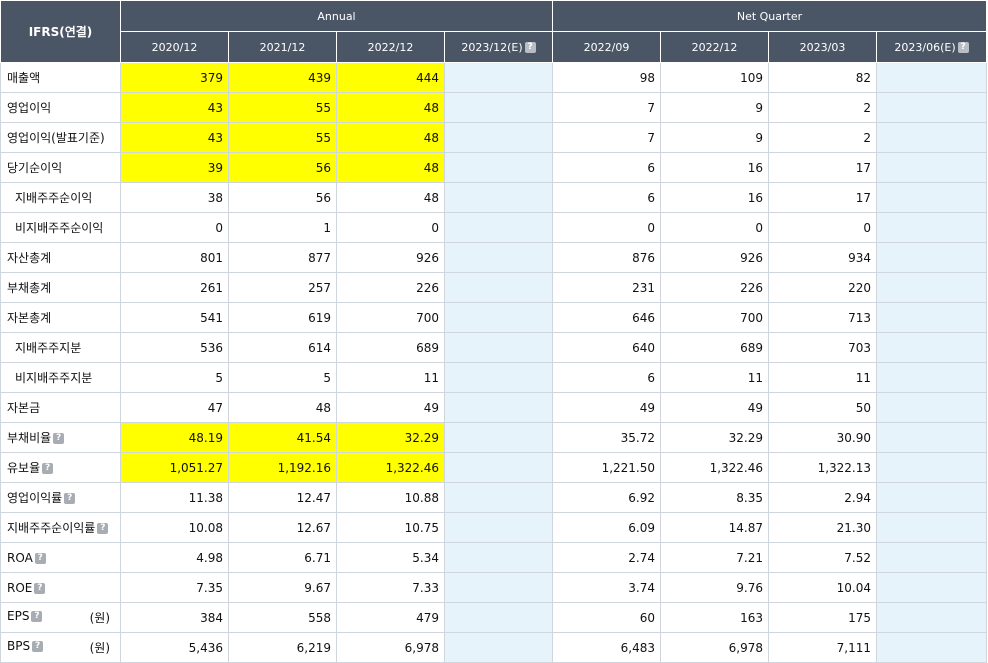 The height and width of the screenshot is (663, 988). Describe the element at coordinates (390, 617) in the screenshot. I see `value-cell: 479` at that location.